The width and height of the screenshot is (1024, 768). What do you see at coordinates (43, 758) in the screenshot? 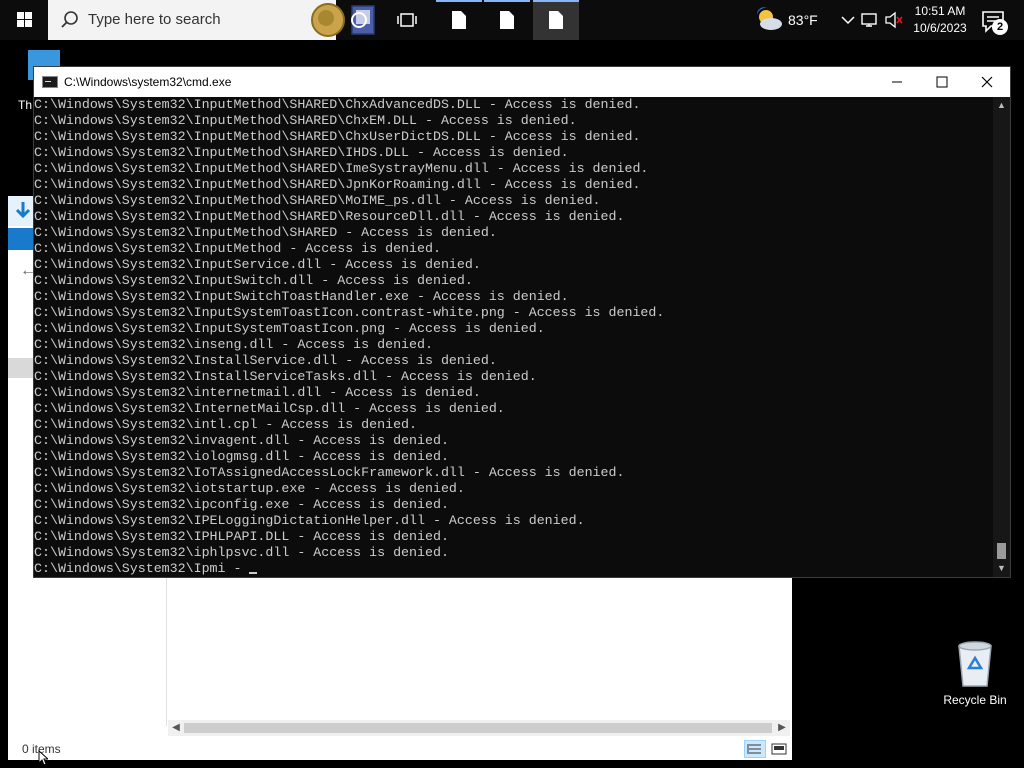
I see `mouse-pointer-icon` at bounding box center [43, 758].